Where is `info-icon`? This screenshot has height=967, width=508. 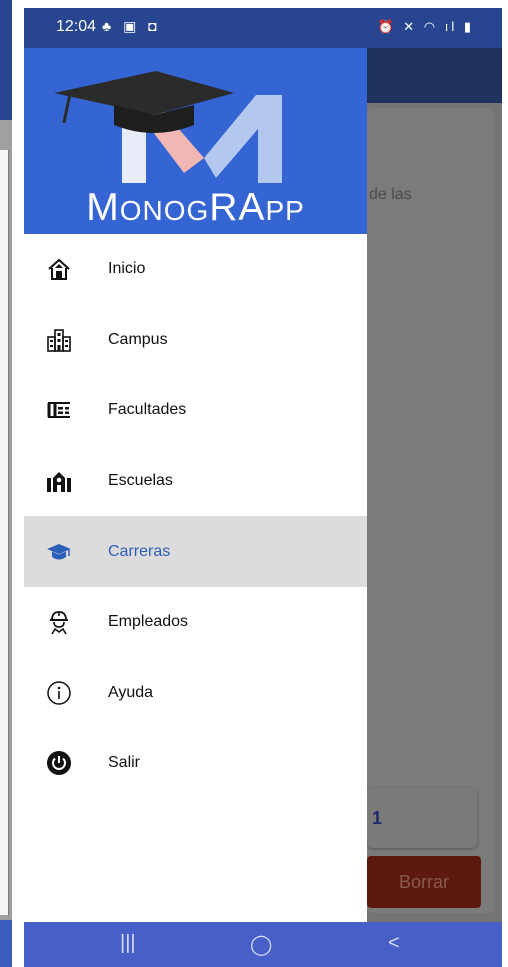
info-icon is located at coordinates (59, 693).